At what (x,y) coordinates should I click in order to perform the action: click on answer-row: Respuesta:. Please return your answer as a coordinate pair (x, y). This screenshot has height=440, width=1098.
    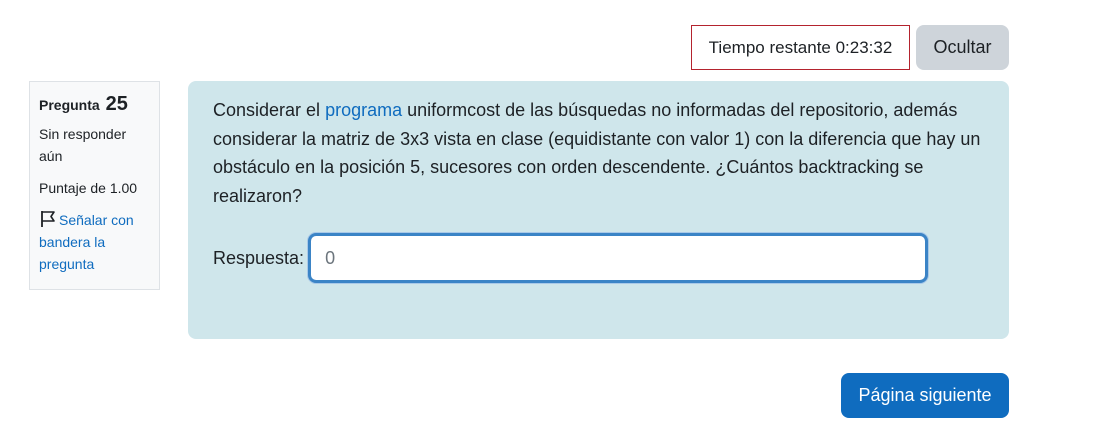
    Looking at the image, I should click on (571, 258).